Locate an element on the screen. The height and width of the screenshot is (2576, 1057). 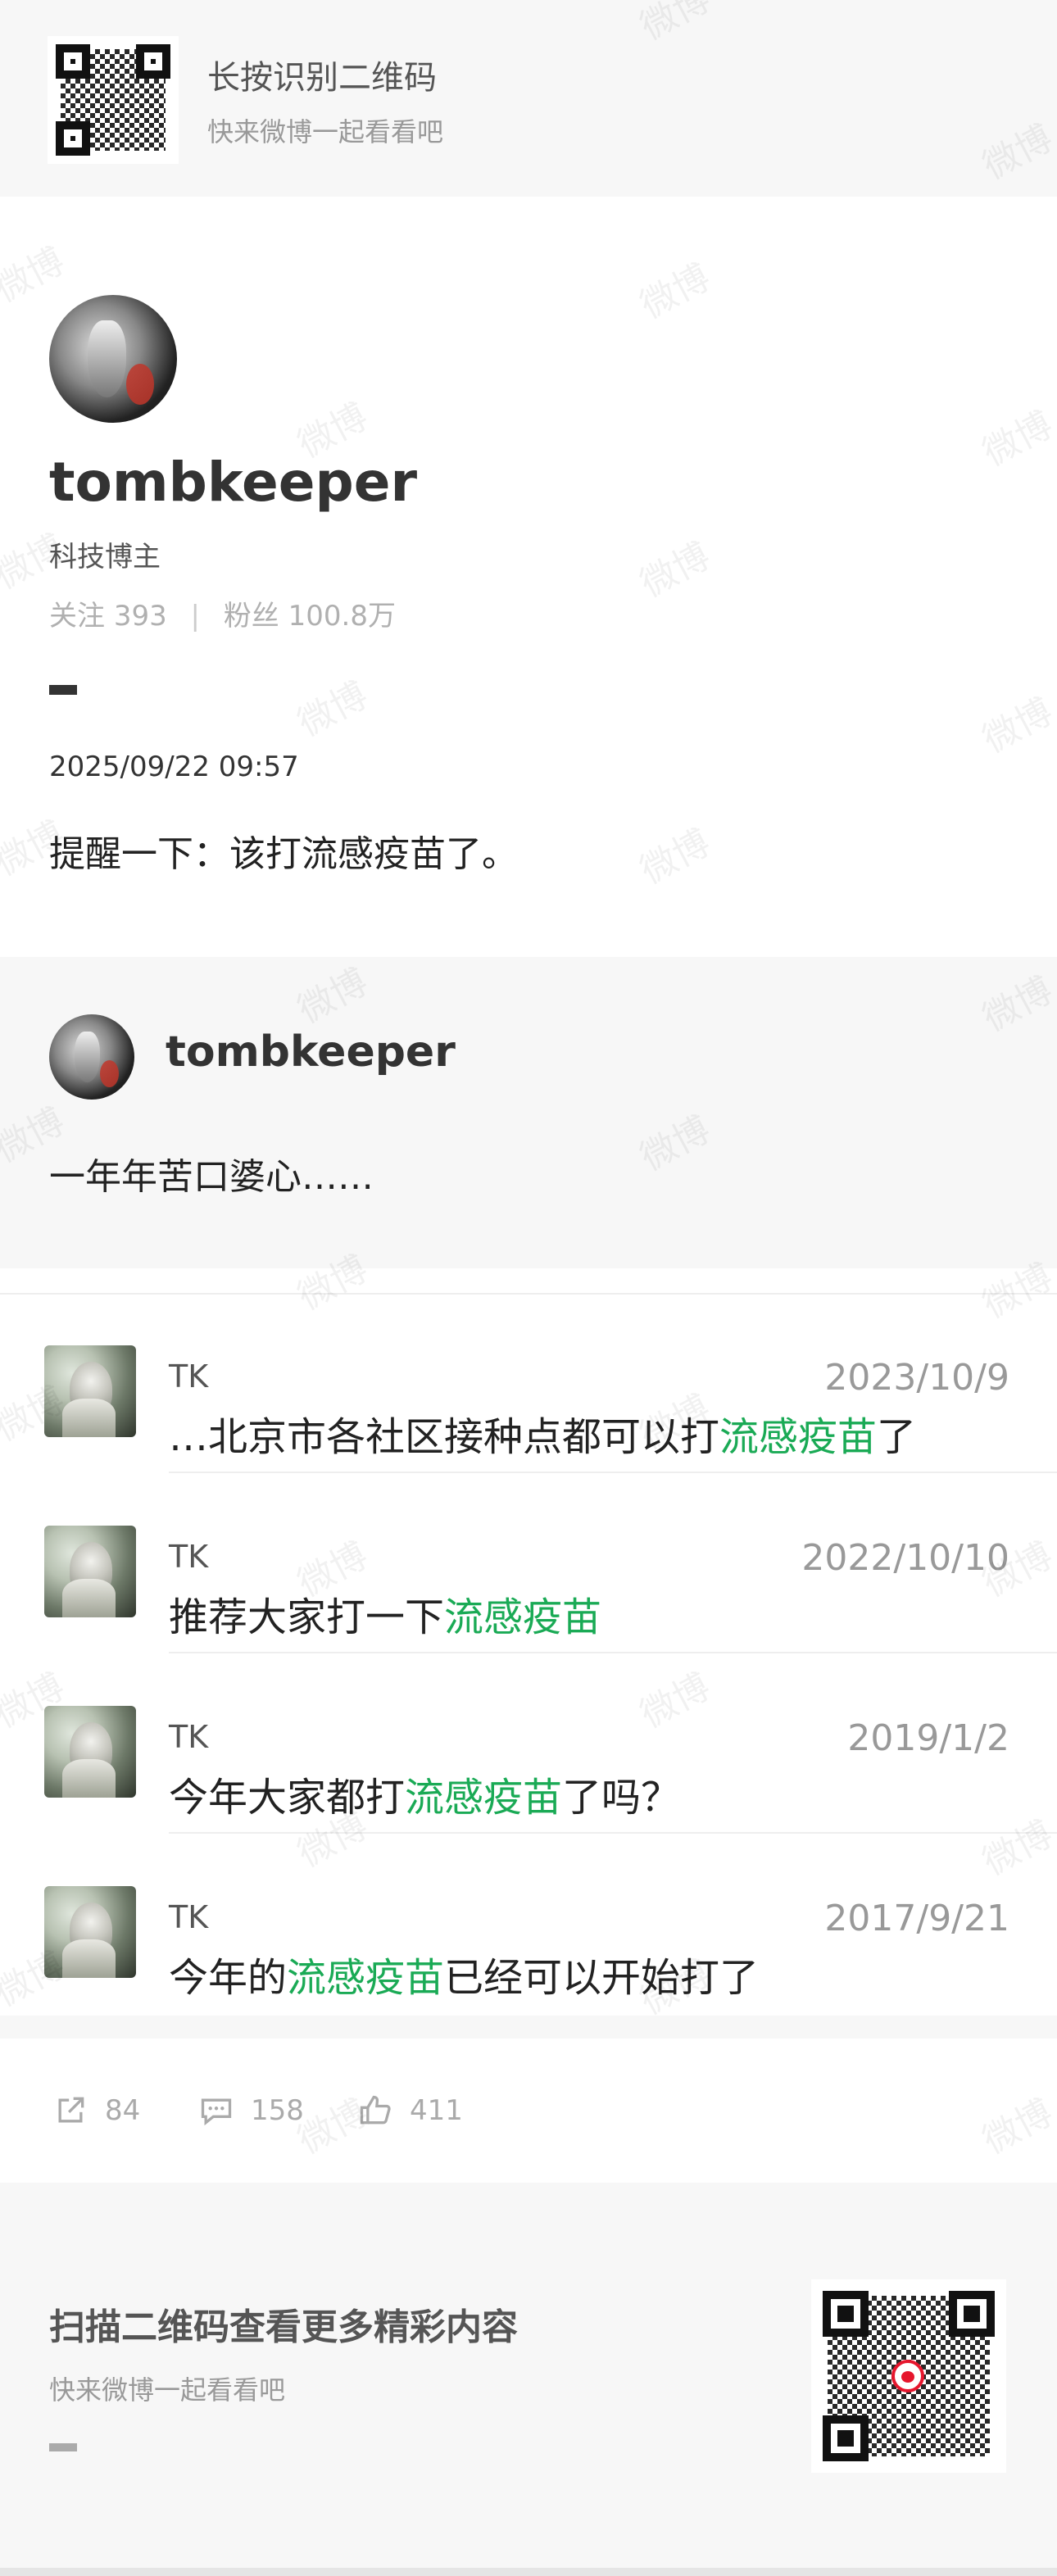
like-button: 411 is located at coordinates (410, 2110).